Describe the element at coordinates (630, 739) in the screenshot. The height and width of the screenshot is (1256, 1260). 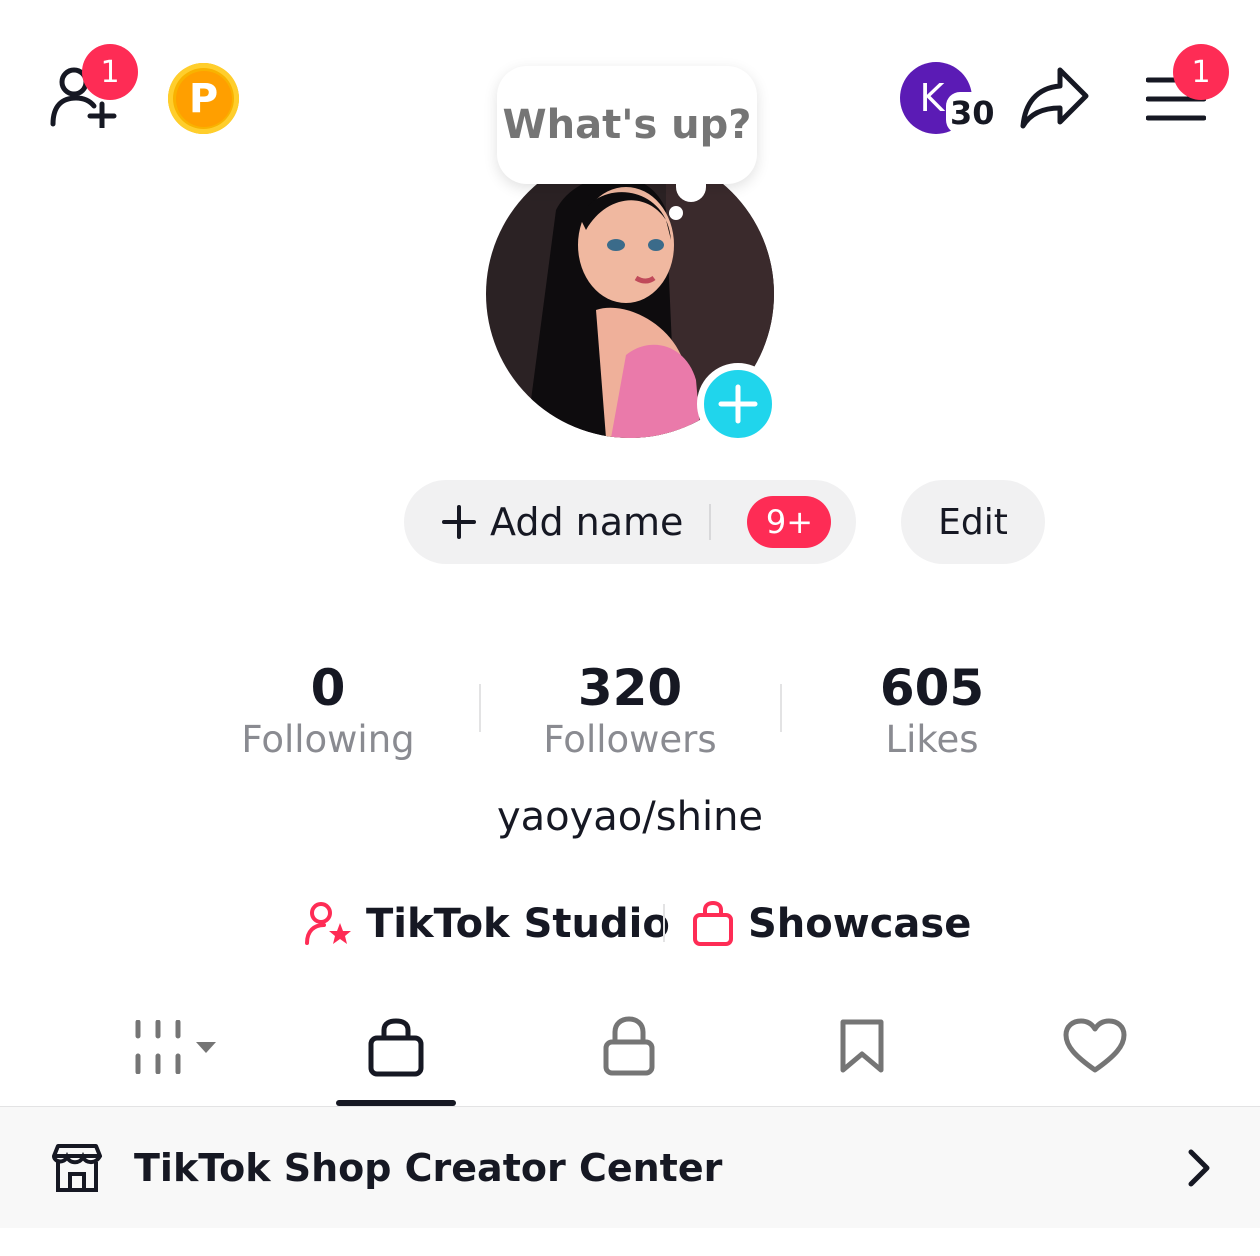
I see `stat-label: Followers` at that location.